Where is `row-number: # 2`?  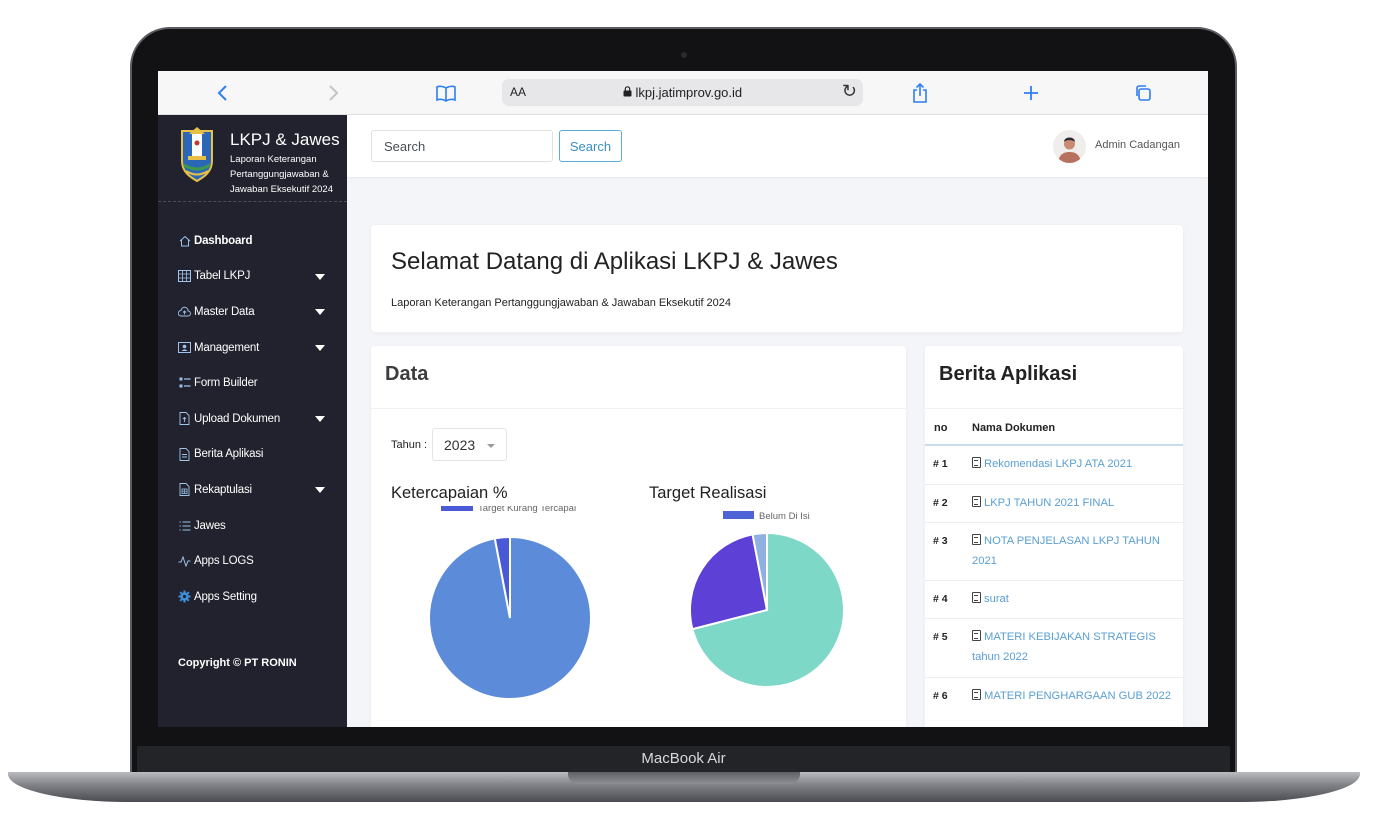 row-number: # 2 is located at coordinates (940, 503).